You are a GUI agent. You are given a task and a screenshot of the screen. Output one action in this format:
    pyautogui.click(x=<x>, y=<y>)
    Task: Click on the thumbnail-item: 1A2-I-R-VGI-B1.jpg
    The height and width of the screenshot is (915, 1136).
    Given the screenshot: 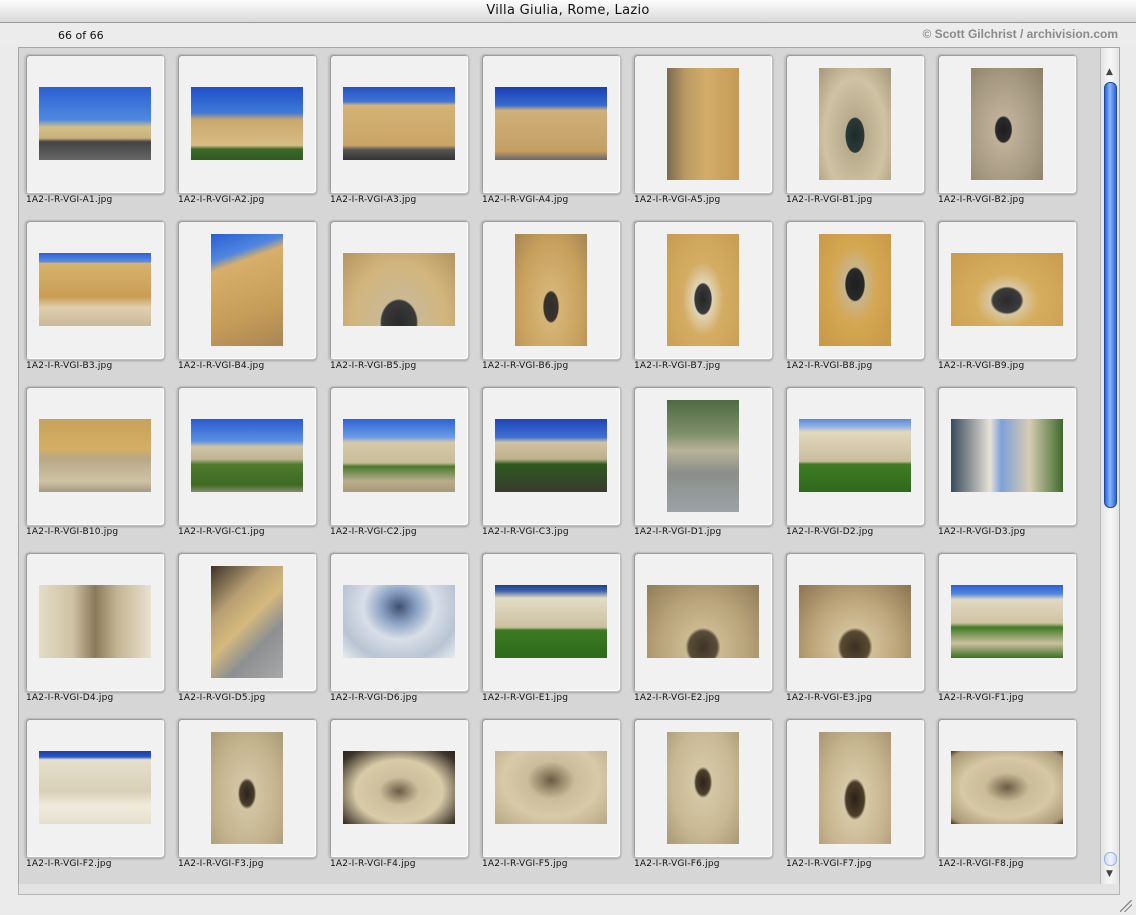 What is the action you would take?
    pyautogui.click(x=855, y=128)
    